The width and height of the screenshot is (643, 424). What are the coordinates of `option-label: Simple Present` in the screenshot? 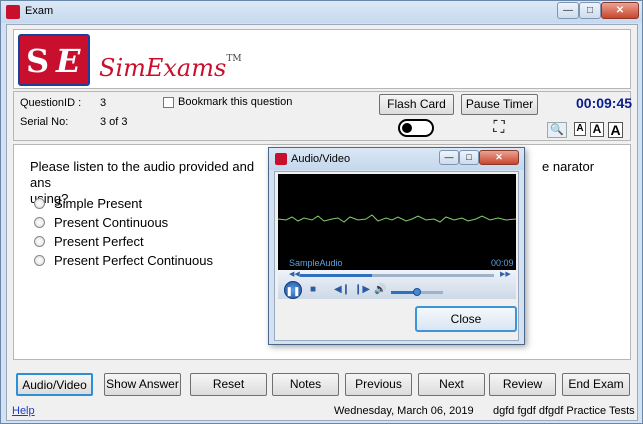 It's located at (98, 203).